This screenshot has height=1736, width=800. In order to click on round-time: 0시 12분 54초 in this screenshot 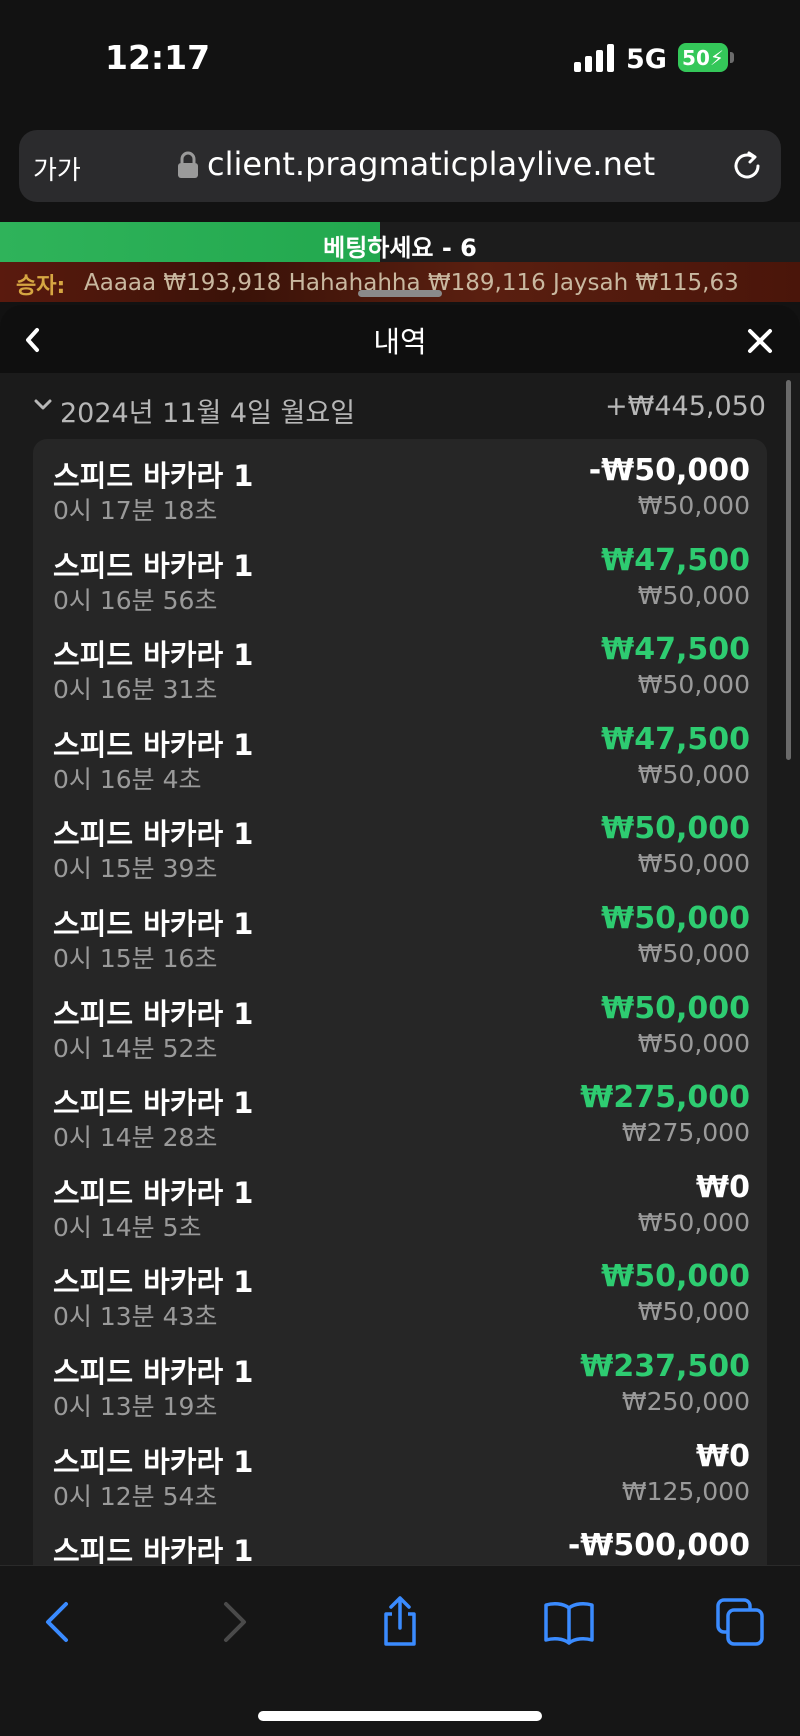, I will do `click(135, 1496)`.